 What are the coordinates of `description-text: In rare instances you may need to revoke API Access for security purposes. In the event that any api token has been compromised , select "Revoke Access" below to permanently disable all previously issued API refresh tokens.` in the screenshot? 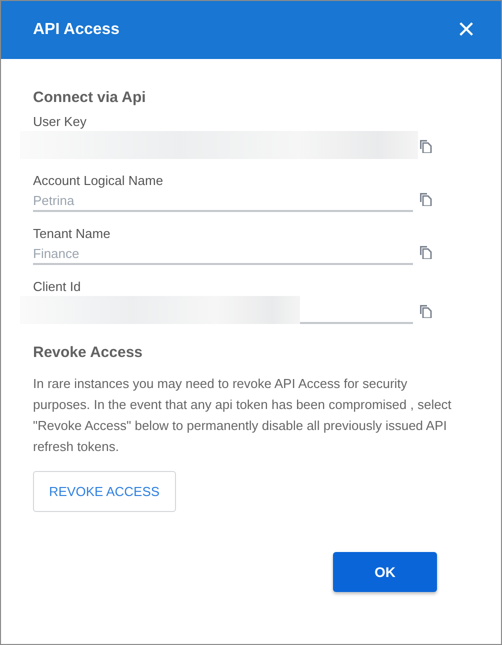 It's located at (242, 415).